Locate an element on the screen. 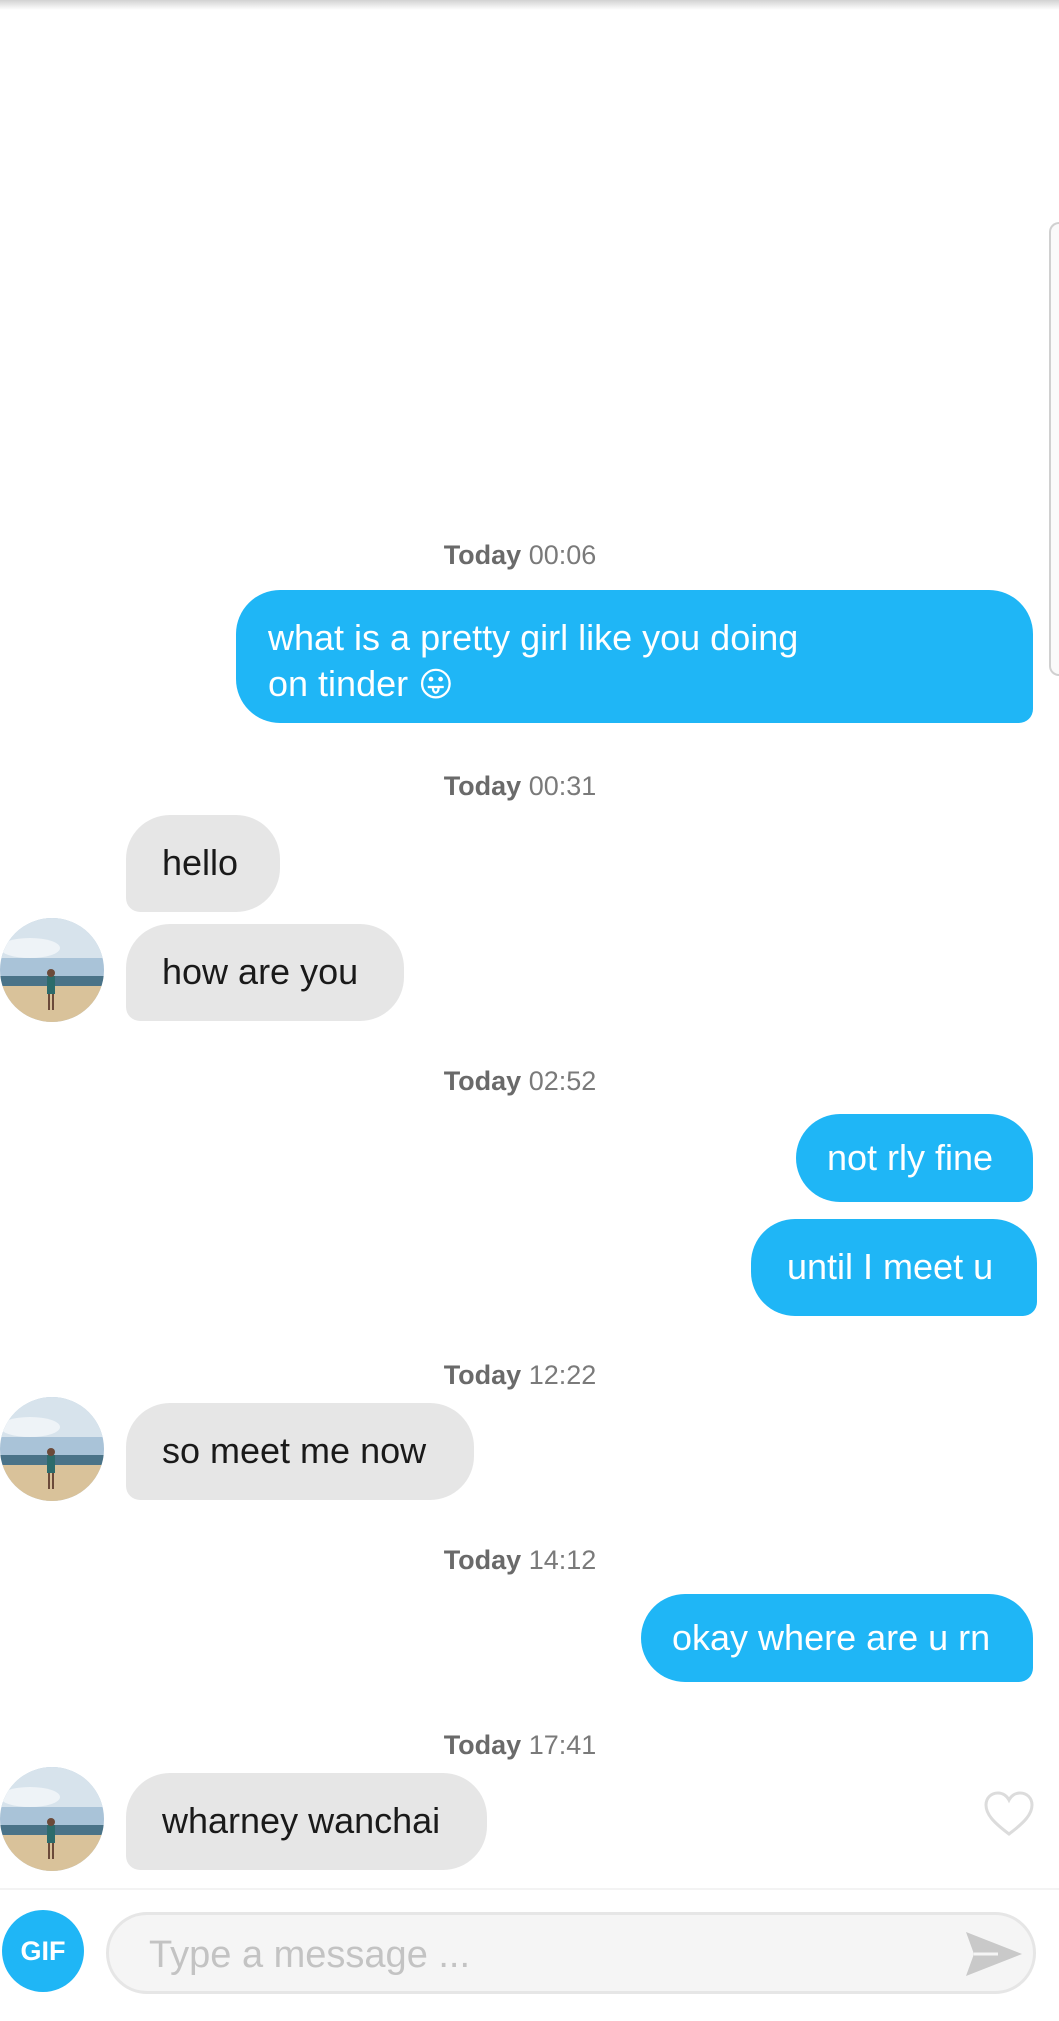 This screenshot has height=2021, width=1059. message-text-line1: what is a pretty girl like you doing is located at coordinates (533, 637).